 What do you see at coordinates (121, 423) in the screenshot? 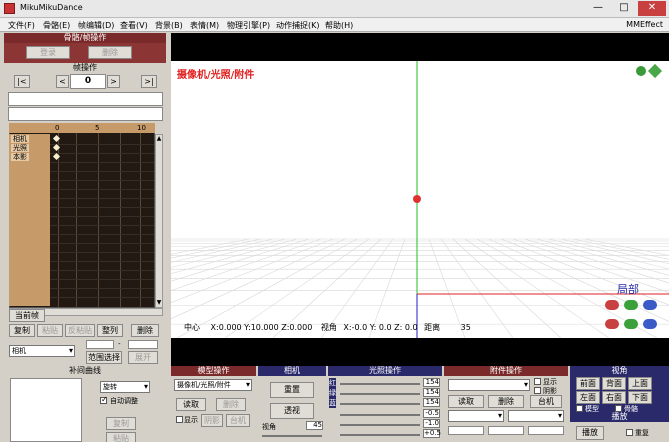
I see `curve-copy-button: 复制` at bounding box center [121, 423].